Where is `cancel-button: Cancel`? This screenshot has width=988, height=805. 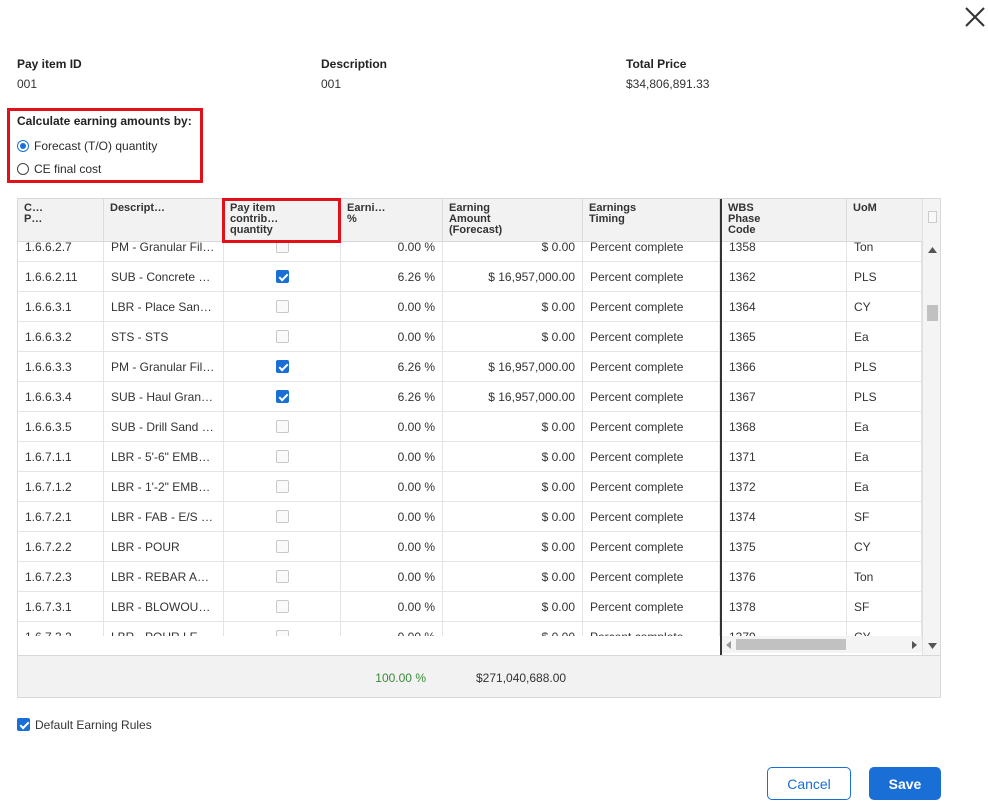 cancel-button: Cancel is located at coordinates (809, 783).